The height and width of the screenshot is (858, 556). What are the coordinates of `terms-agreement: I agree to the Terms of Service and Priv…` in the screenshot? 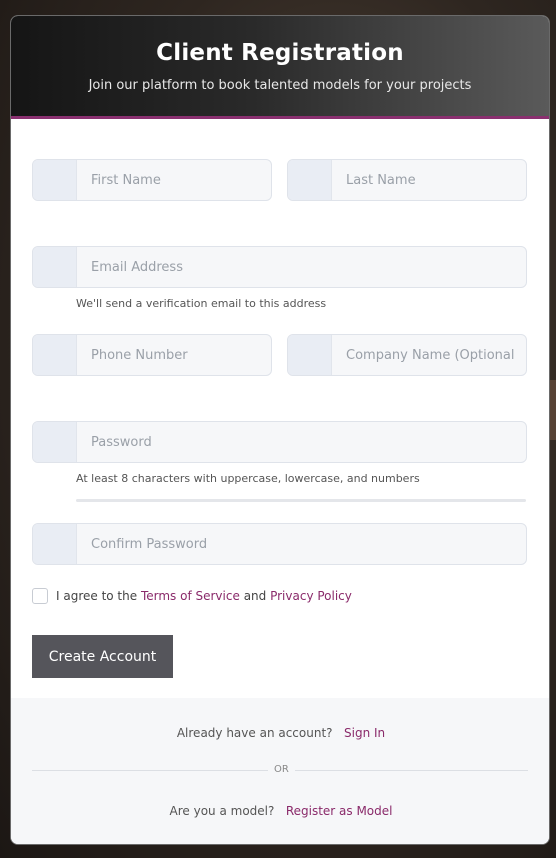 It's located at (192, 596).